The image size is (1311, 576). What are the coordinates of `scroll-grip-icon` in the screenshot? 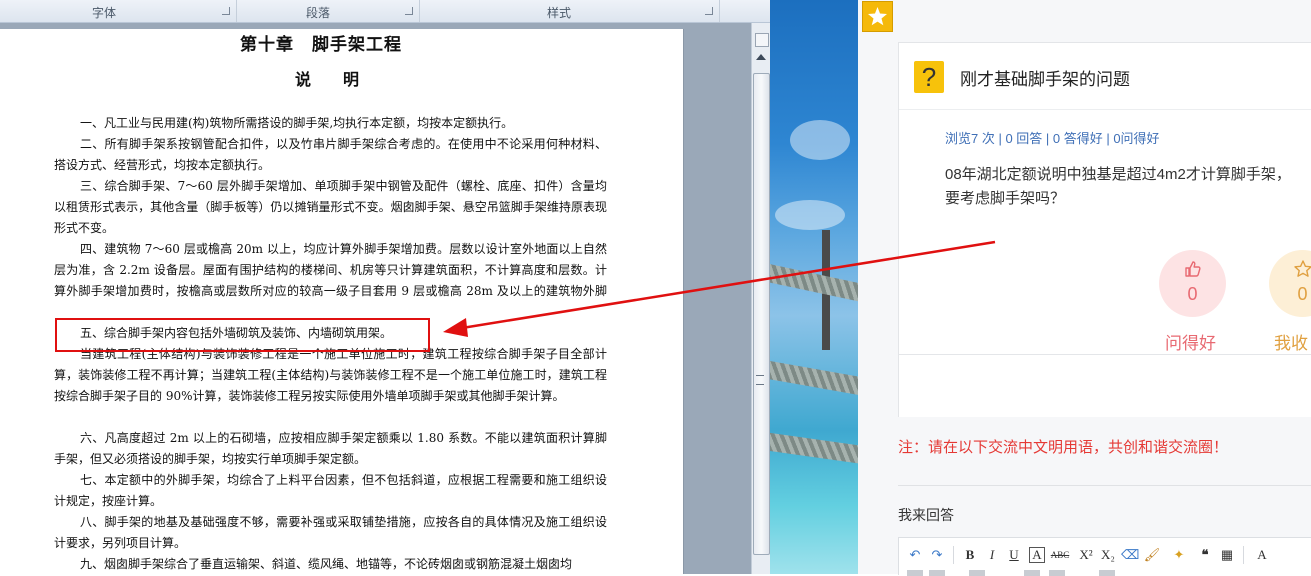 It's located at (760, 380).